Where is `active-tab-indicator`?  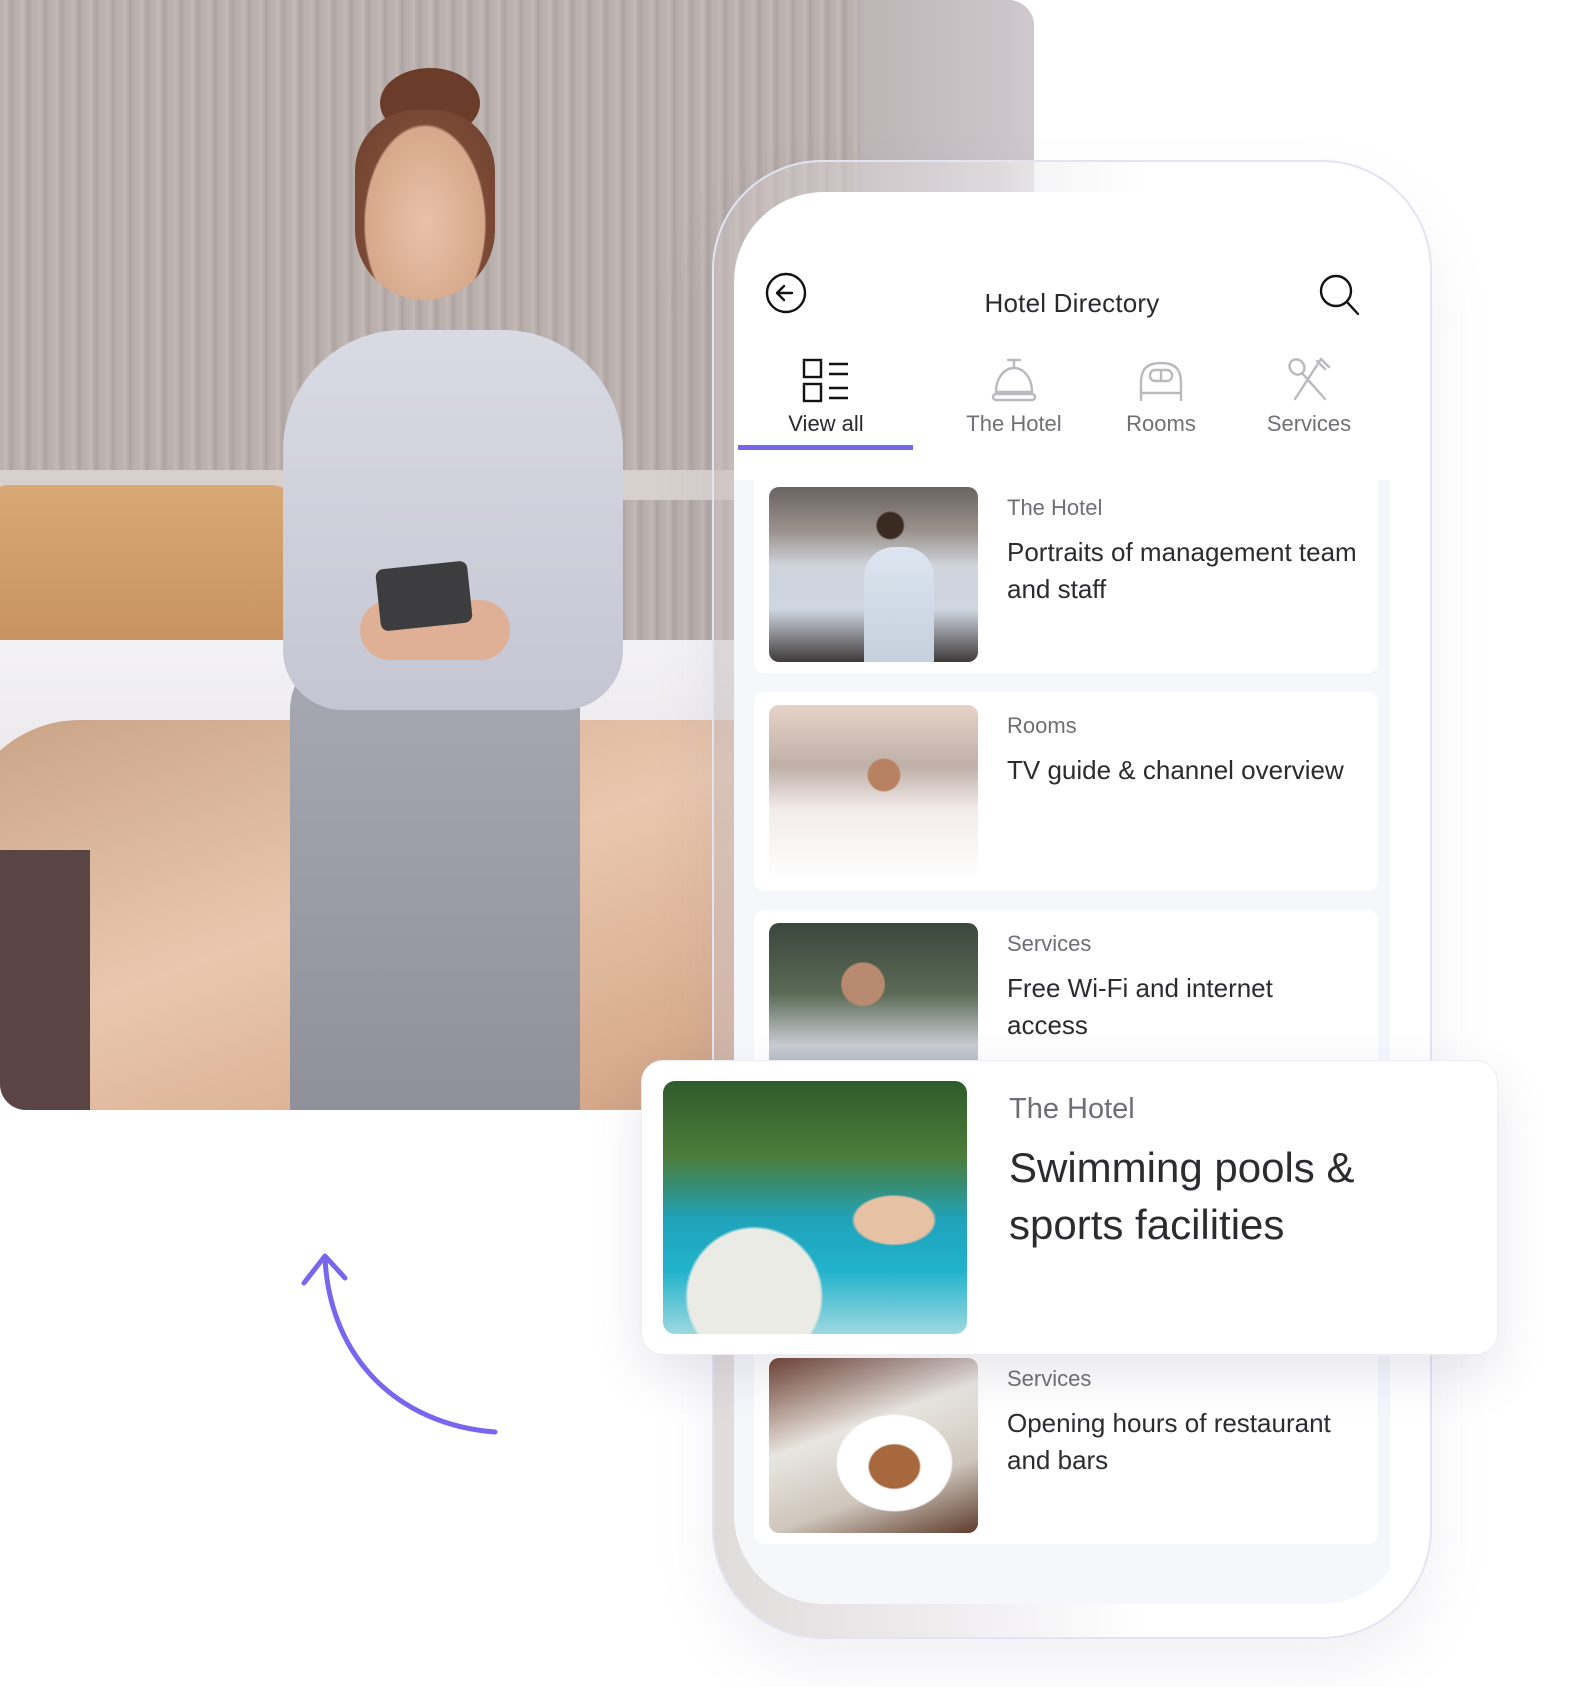
active-tab-indicator is located at coordinates (825, 447).